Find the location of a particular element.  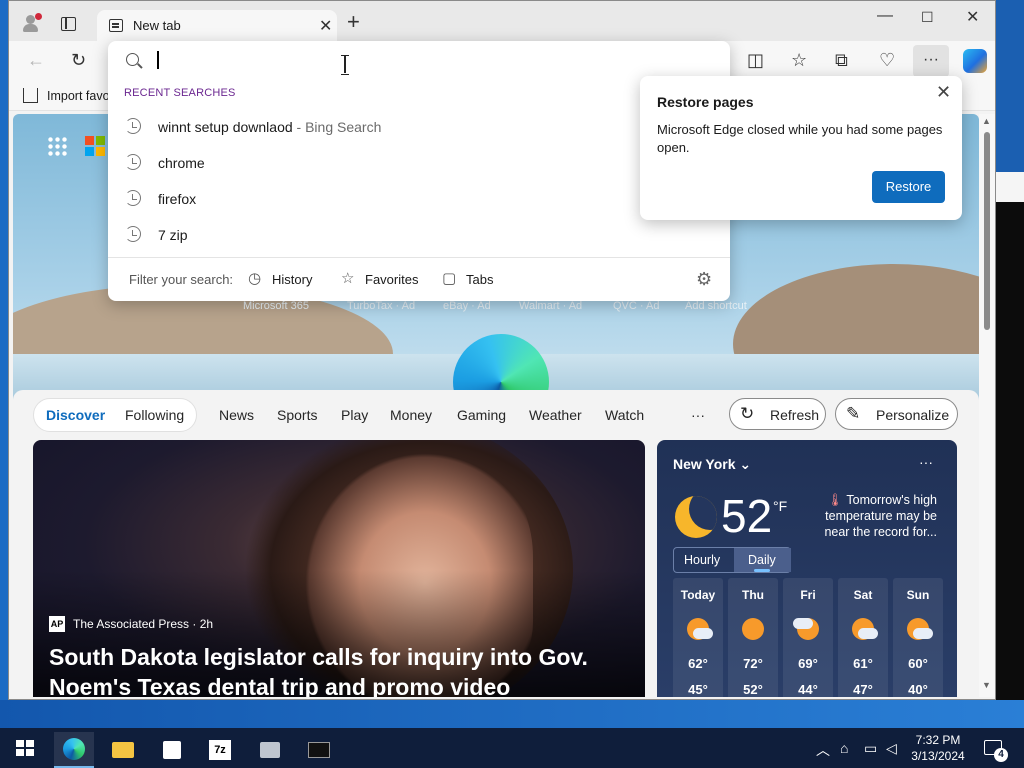

pencil-icon: ✎ is located at coordinates (853, 413).